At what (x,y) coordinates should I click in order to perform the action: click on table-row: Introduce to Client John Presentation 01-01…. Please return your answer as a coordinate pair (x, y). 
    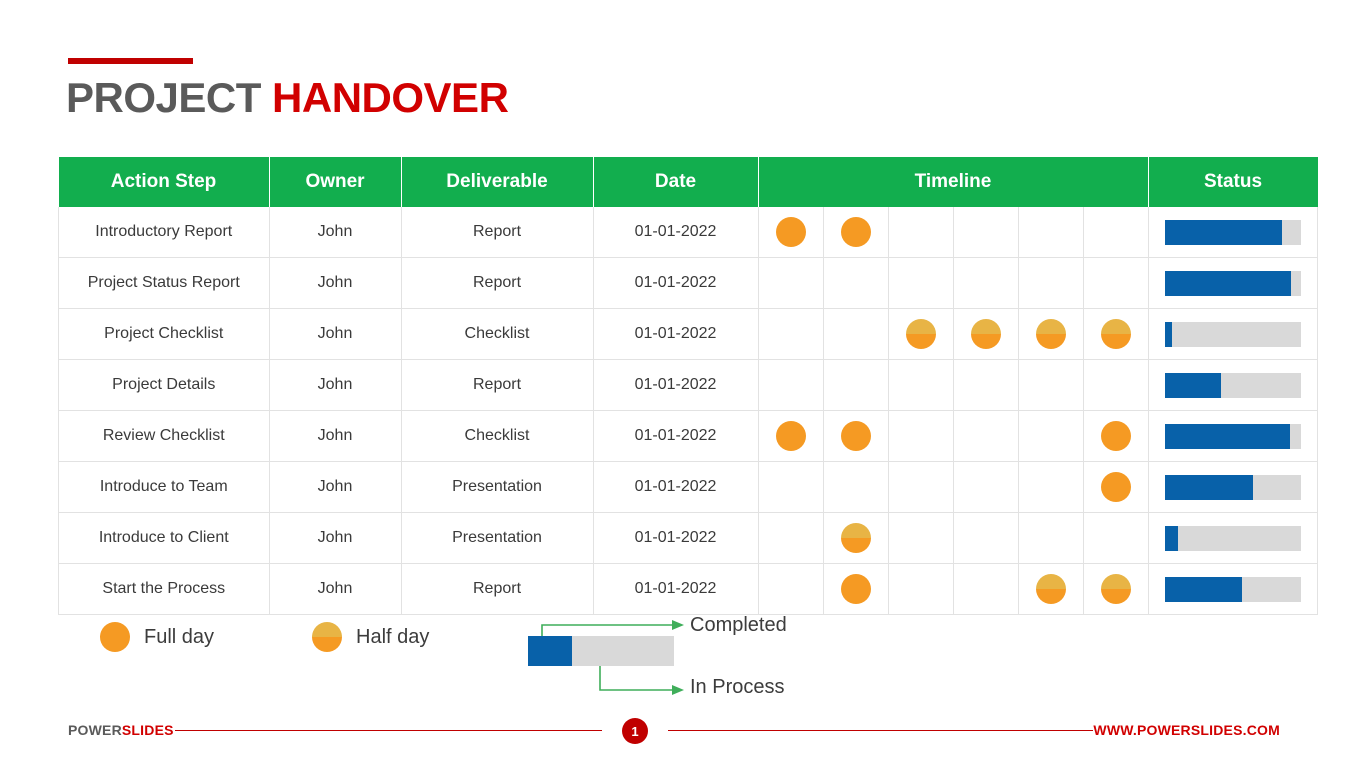
    Looking at the image, I should click on (688, 538).